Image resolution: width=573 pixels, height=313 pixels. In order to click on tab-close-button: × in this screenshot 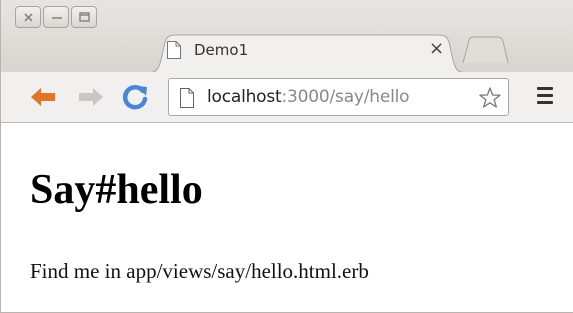, I will do `click(436, 49)`.